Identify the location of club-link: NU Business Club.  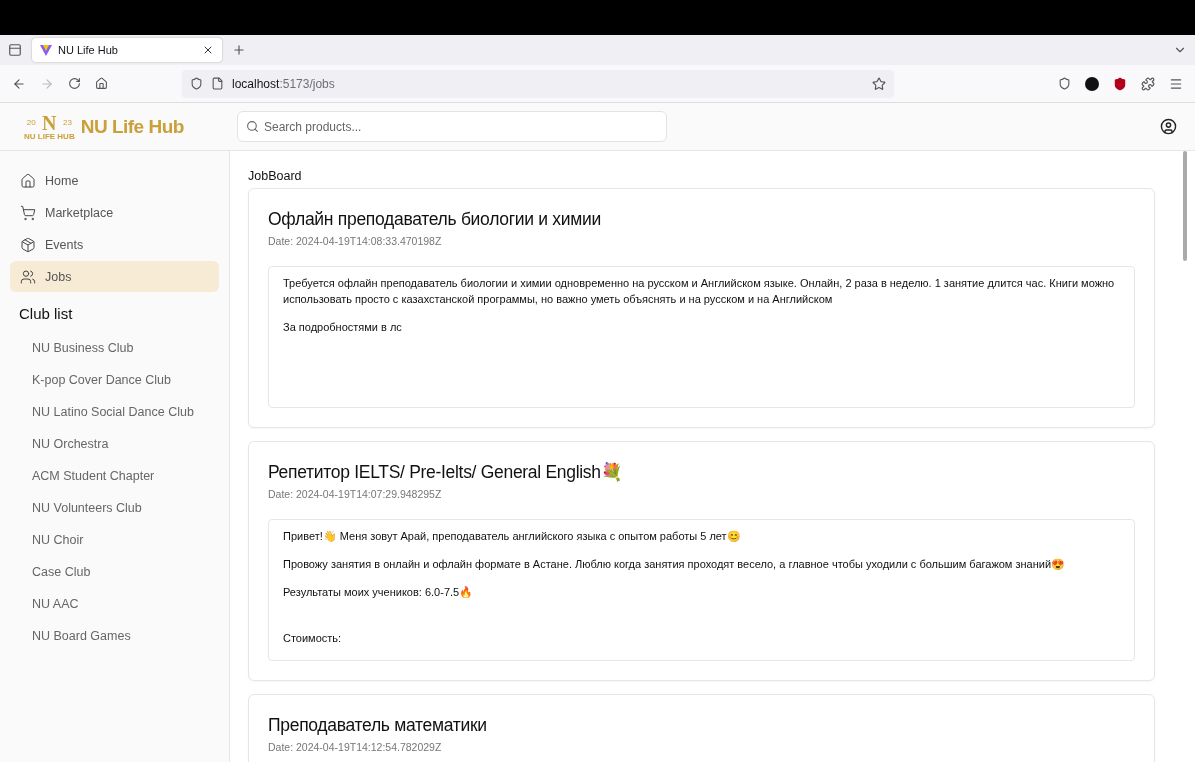
(114, 348).